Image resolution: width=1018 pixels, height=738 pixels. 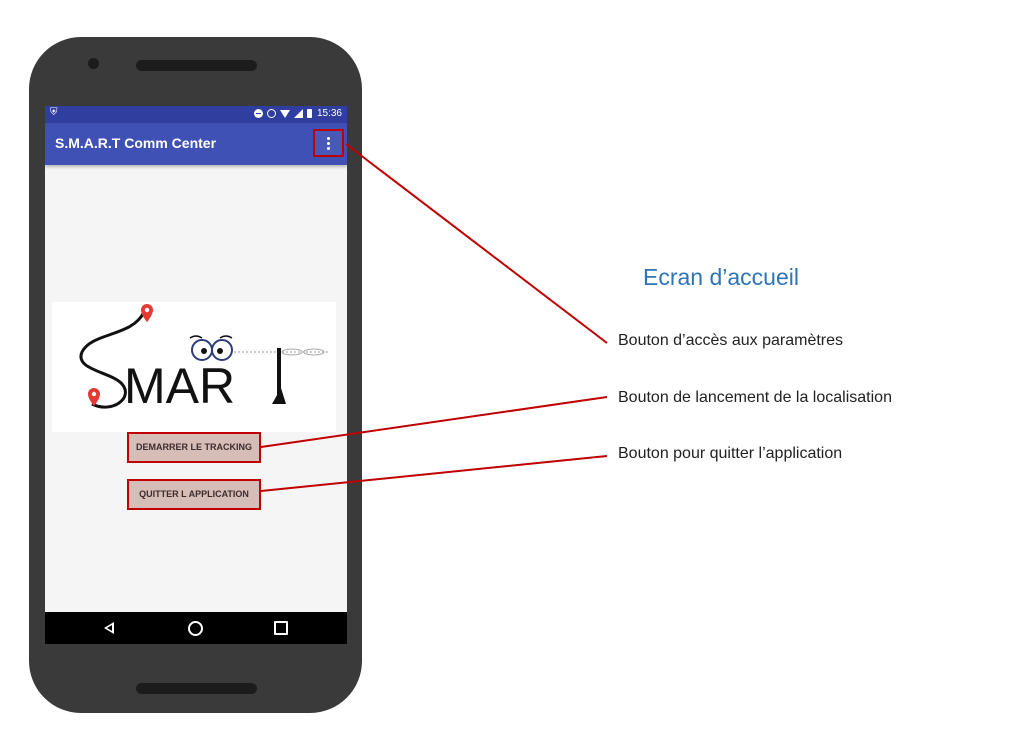 What do you see at coordinates (730, 453) in the screenshot?
I see `quit-button-label: Bouton pour quitter l’application` at bounding box center [730, 453].